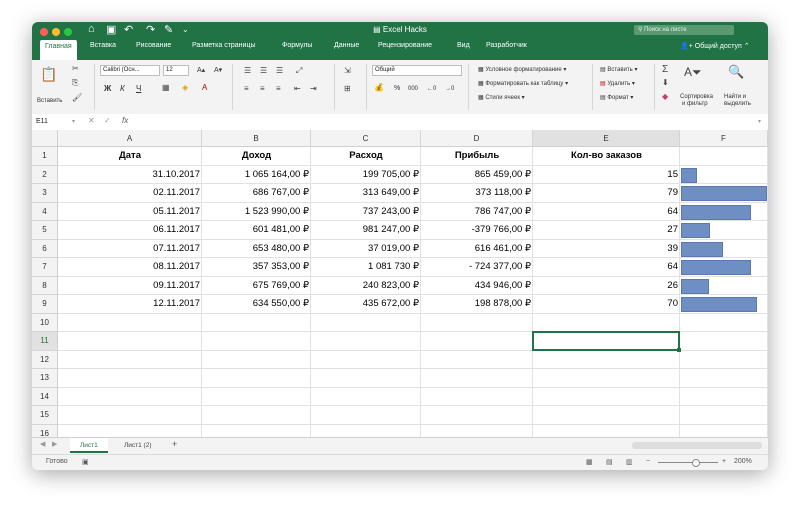  I want to click on macro-record-icon: ▣, so click(85, 462).